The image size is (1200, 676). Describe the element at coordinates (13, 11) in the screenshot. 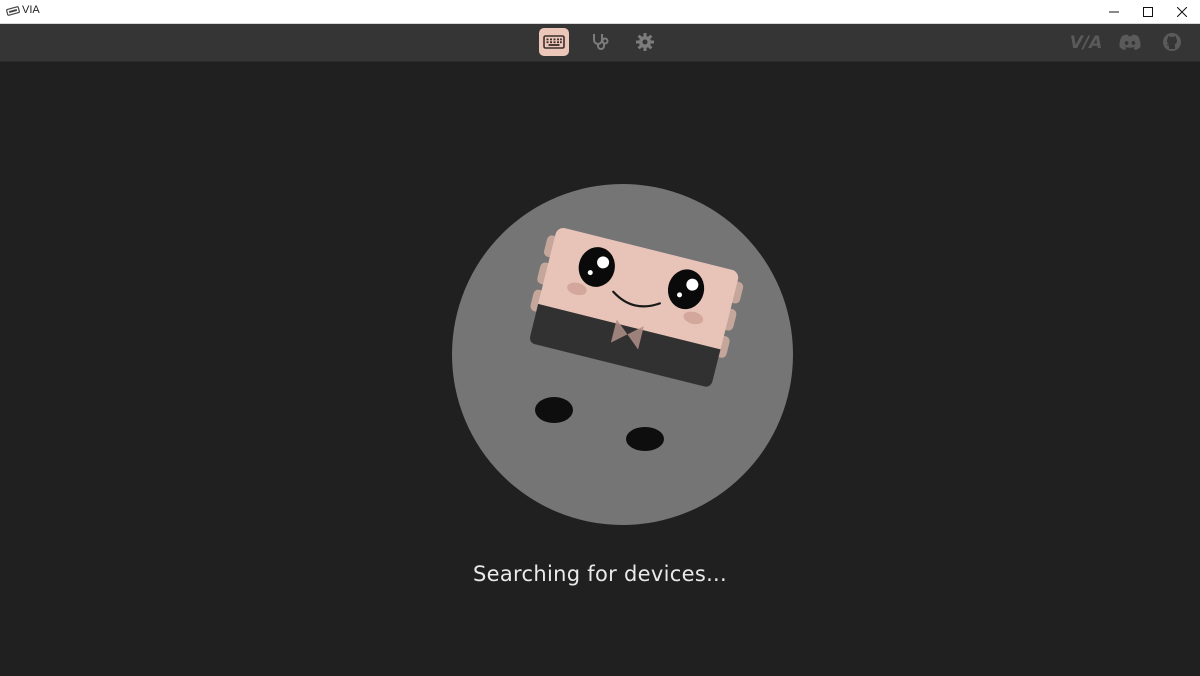

I see `app-icon` at that location.